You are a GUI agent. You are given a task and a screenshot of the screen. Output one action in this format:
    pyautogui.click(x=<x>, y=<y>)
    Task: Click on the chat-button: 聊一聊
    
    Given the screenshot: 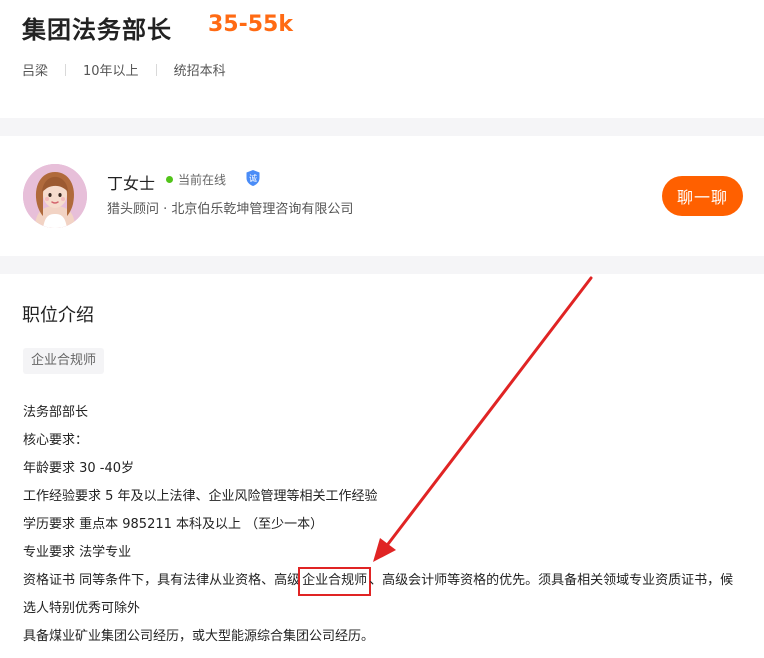 What is the action you would take?
    pyautogui.click(x=702, y=196)
    